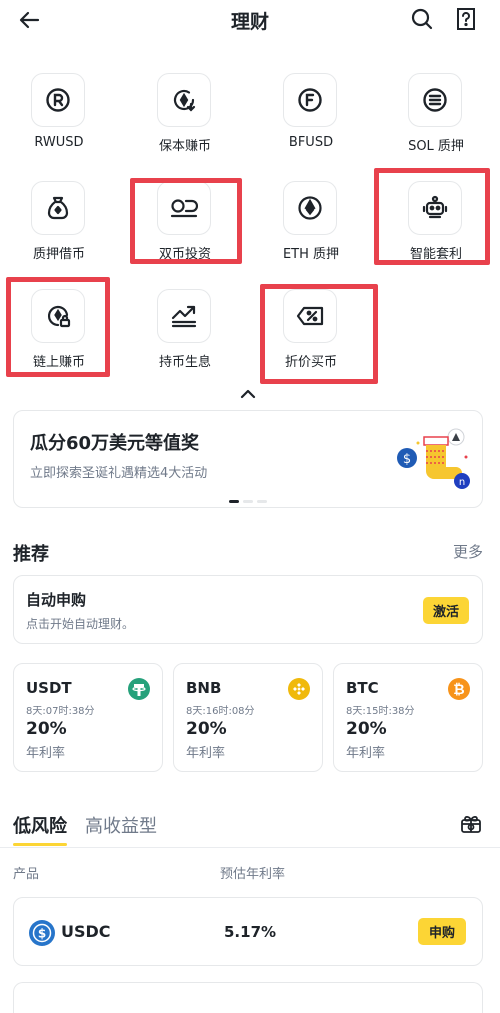 The width and height of the screenshot is (500, 1013). I want to click on grid-item-principal-protected: 保本赚币, so click(185, 118).